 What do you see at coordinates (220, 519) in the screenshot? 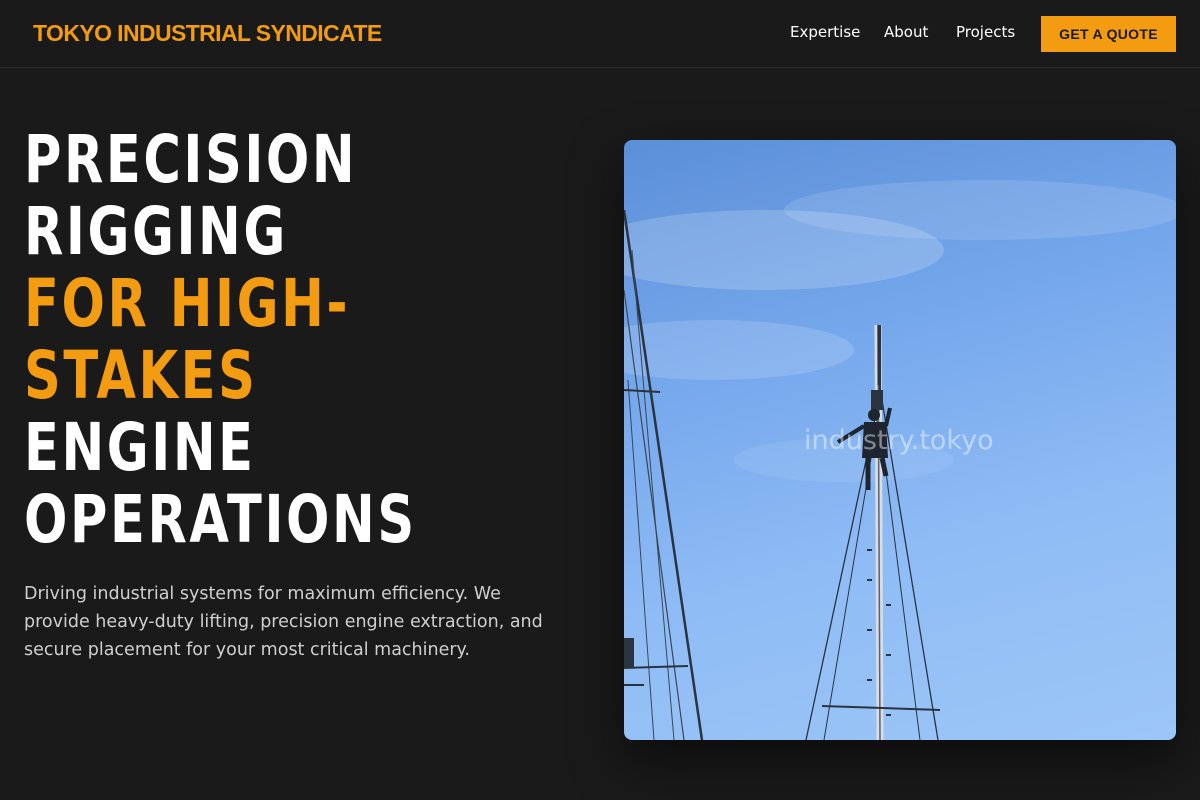
I see `hero-title-line: OPERATIONS` at bounding box center [220, 519].